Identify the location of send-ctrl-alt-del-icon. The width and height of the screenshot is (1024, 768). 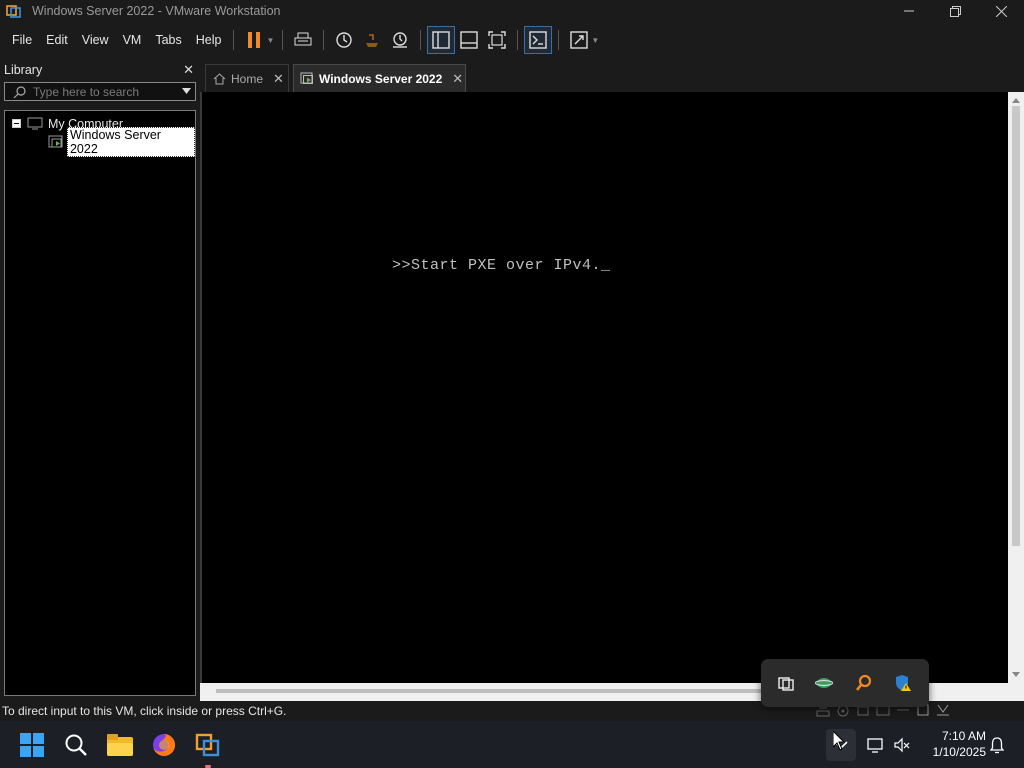
(303, 39).